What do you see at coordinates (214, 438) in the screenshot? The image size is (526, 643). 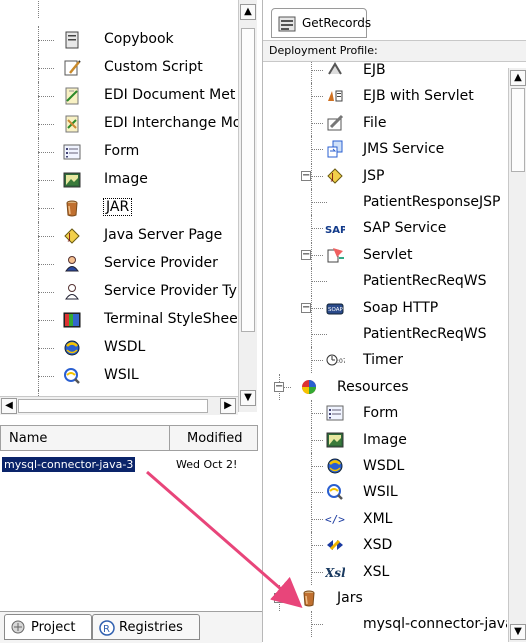 I see `column-header-modified: Modified` at bounding box center [214, 438].